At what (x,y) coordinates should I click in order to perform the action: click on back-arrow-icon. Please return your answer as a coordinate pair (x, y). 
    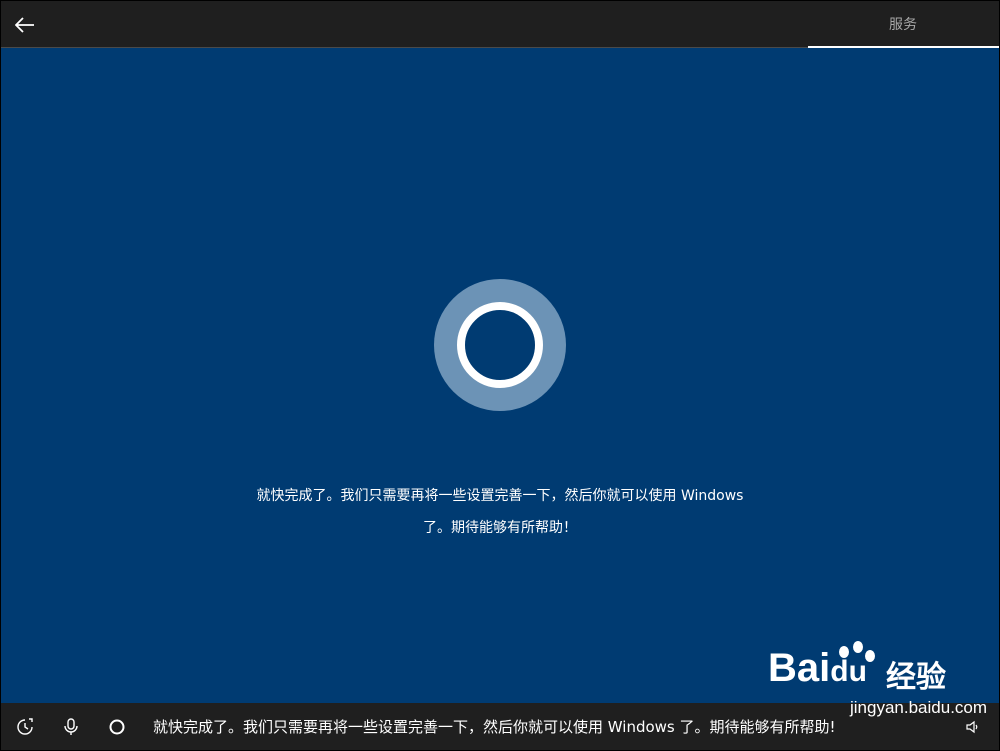
    Looking at the image, I should click on (24, 25).